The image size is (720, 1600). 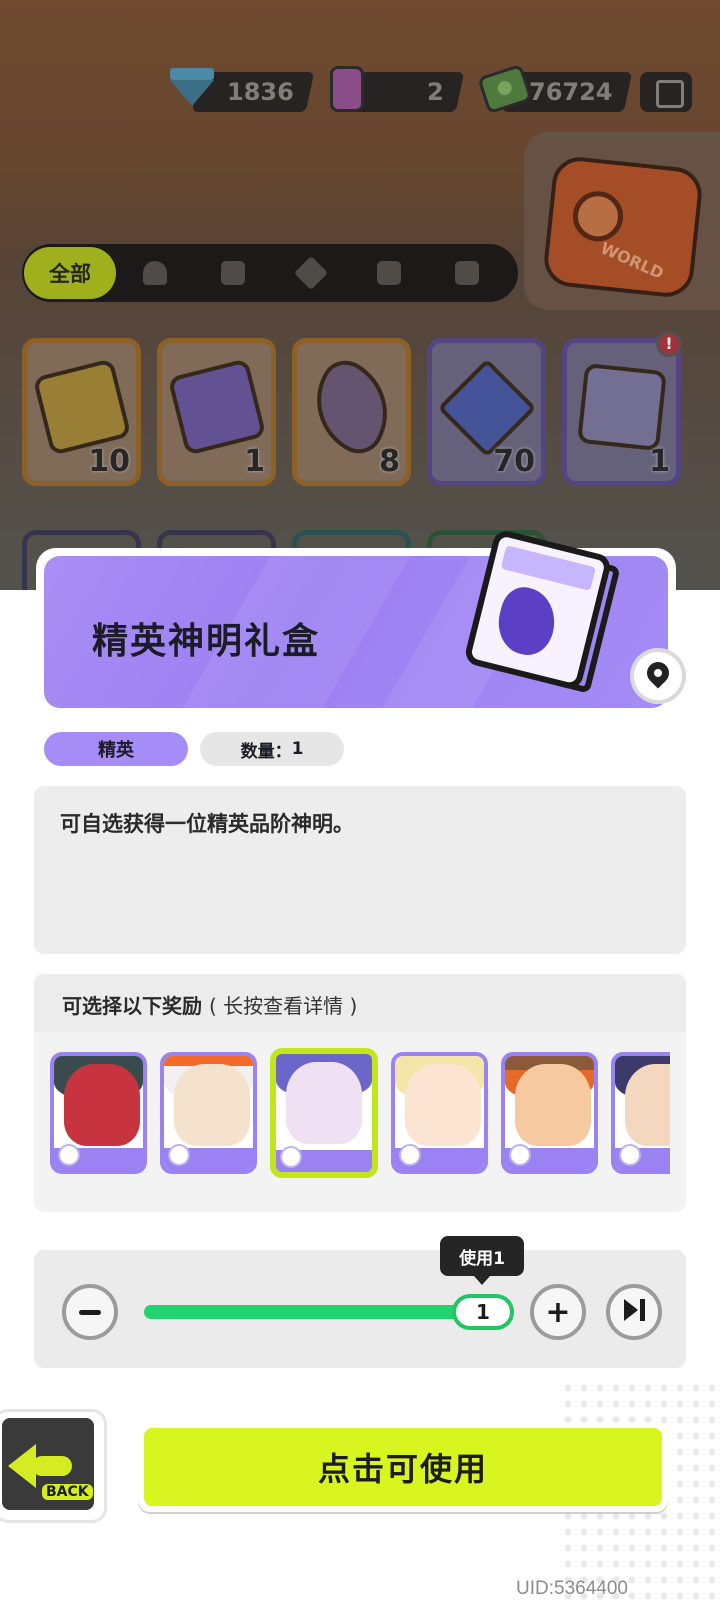 I want to click on inventory-item-selected: 1 !, so click(x=622, y=408).